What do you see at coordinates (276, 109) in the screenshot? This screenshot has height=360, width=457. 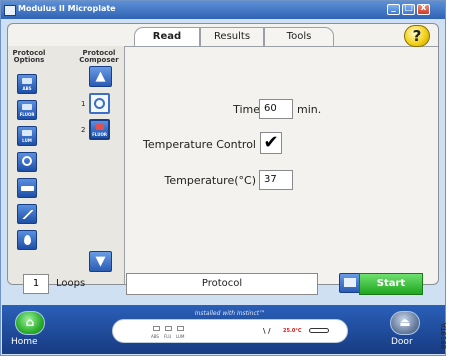 I see `time-input: 60` at bounding box center [276, 109].